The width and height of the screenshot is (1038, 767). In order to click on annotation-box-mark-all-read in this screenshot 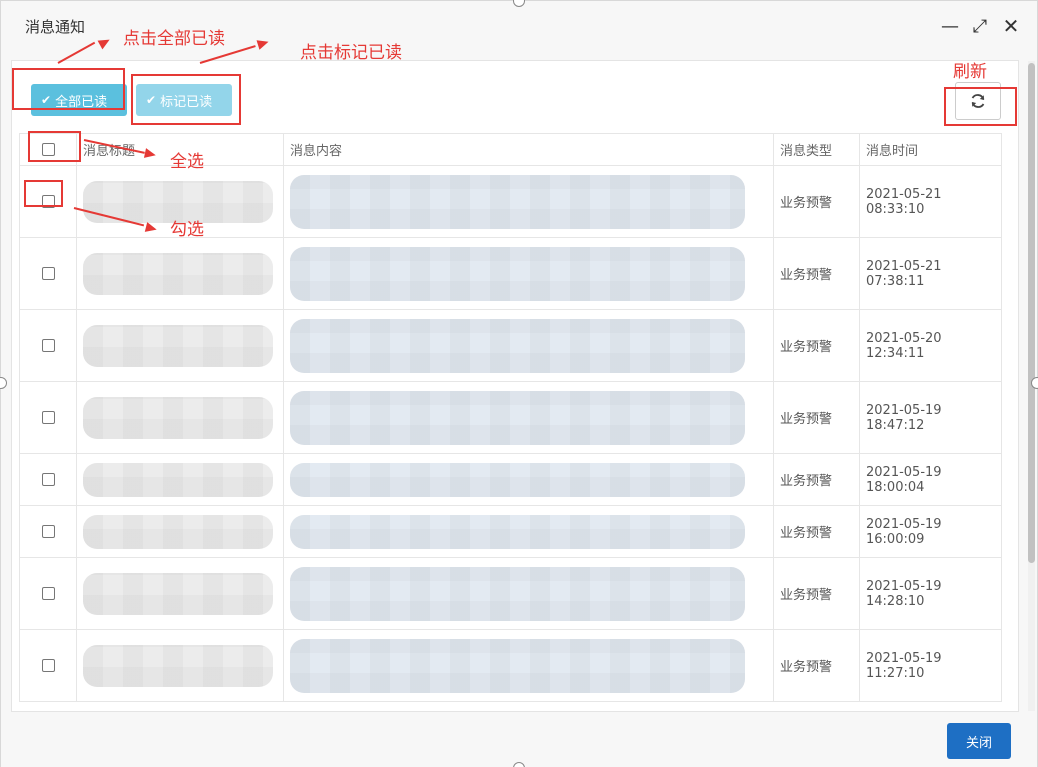, I will do `click(68, 89)`.